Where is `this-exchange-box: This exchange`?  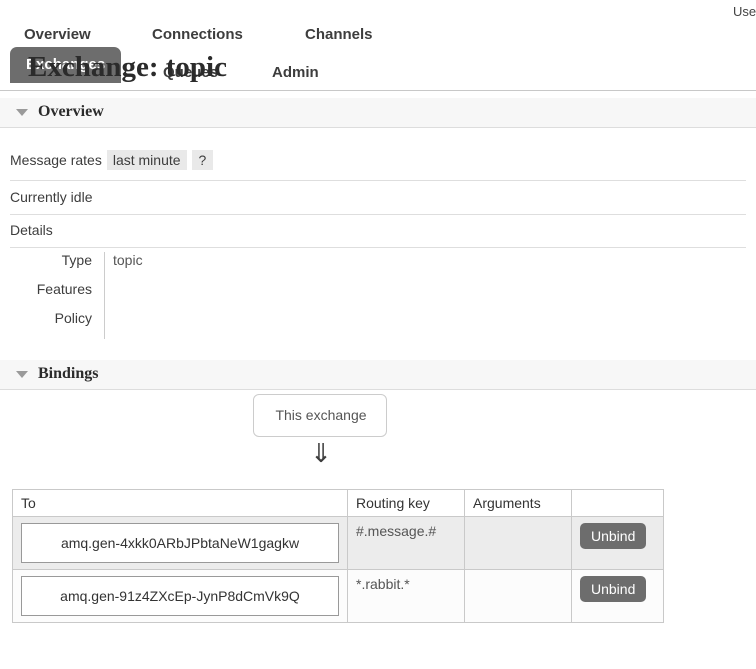 this-exchange-box: This exchange is located at coordinates (320, 415).